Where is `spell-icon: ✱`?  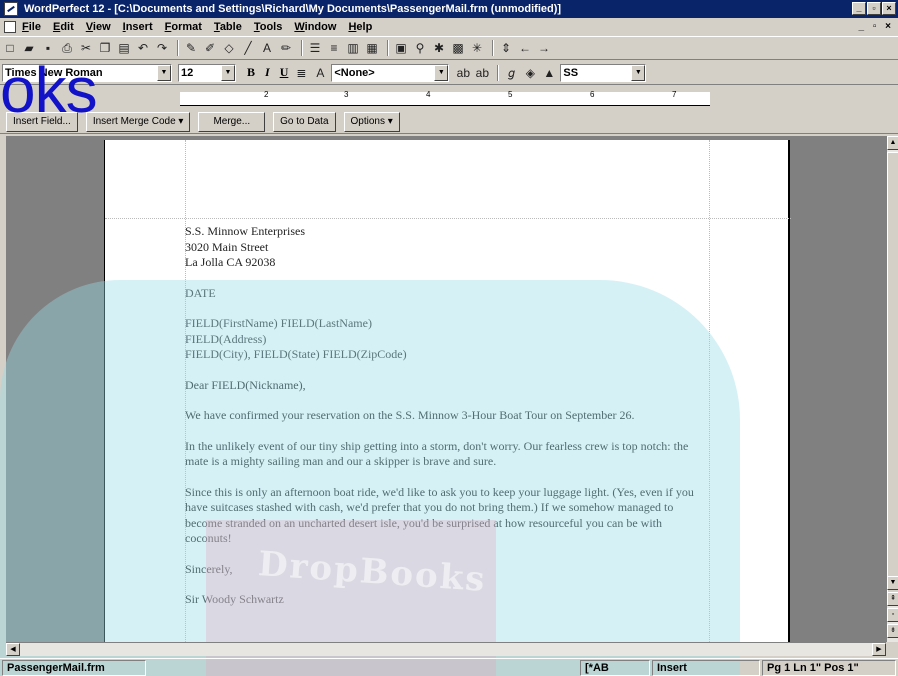 spell-icon: ✱ is located at coordinates (439, 48).